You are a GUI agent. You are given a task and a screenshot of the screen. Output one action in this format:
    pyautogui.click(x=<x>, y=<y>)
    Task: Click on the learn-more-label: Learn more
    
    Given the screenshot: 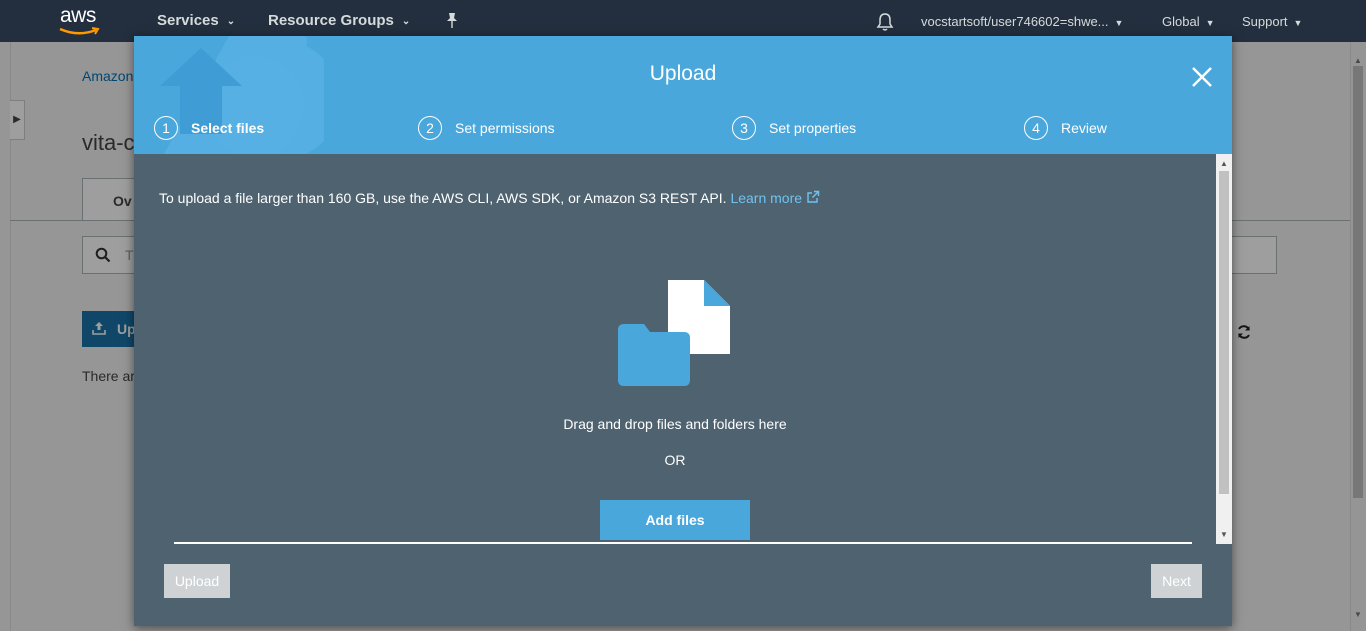 What is the action you would take?
    pyautogui.click(x=766, y=198)
    